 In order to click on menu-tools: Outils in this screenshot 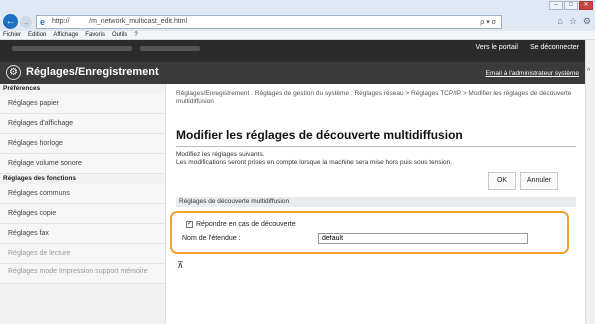, I will do `click(119, 35)`.